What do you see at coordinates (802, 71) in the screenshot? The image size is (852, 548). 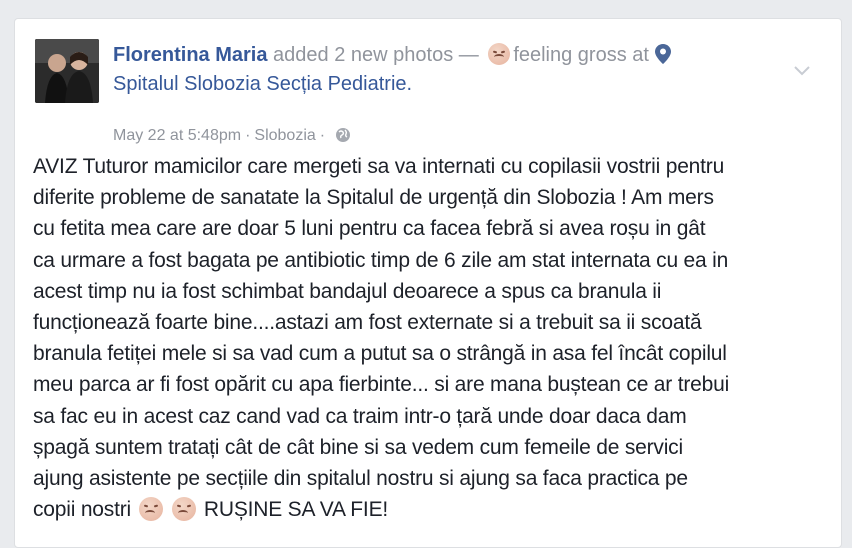 I see `chevron-down-icon` at bounding box center [802, 71].